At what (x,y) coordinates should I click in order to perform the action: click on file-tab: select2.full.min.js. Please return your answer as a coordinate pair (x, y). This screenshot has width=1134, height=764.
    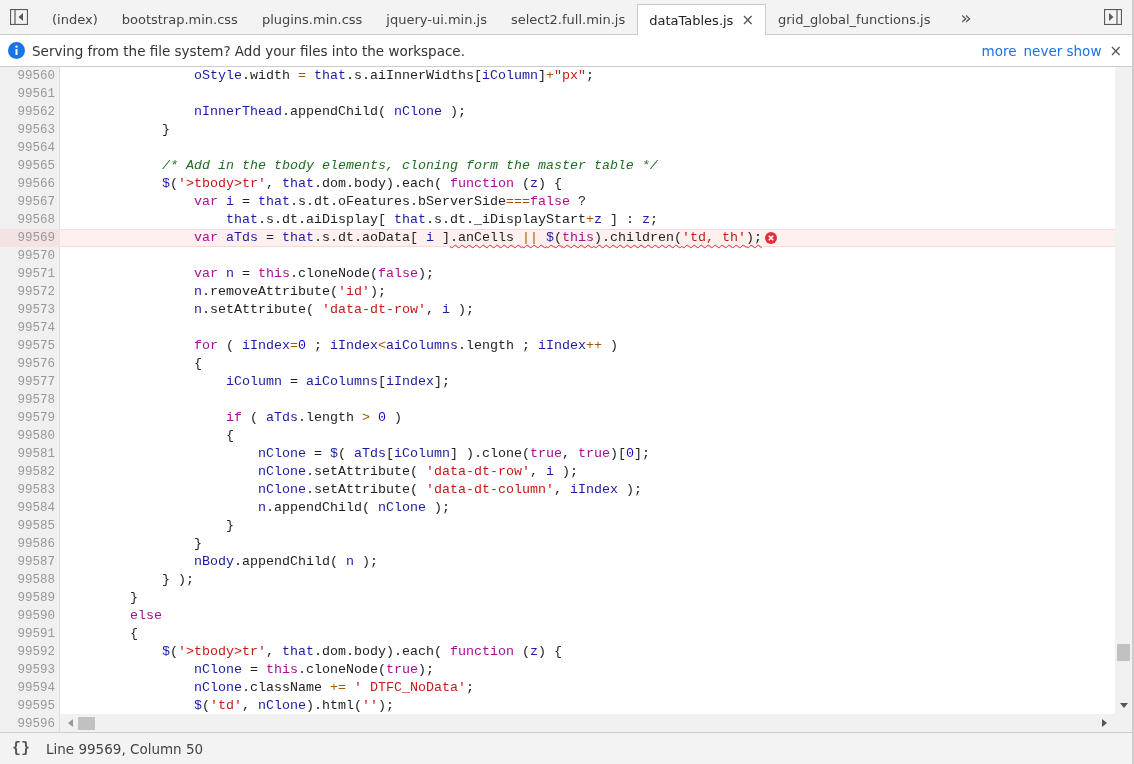
    Looking at the image, I should click on (568, 19).